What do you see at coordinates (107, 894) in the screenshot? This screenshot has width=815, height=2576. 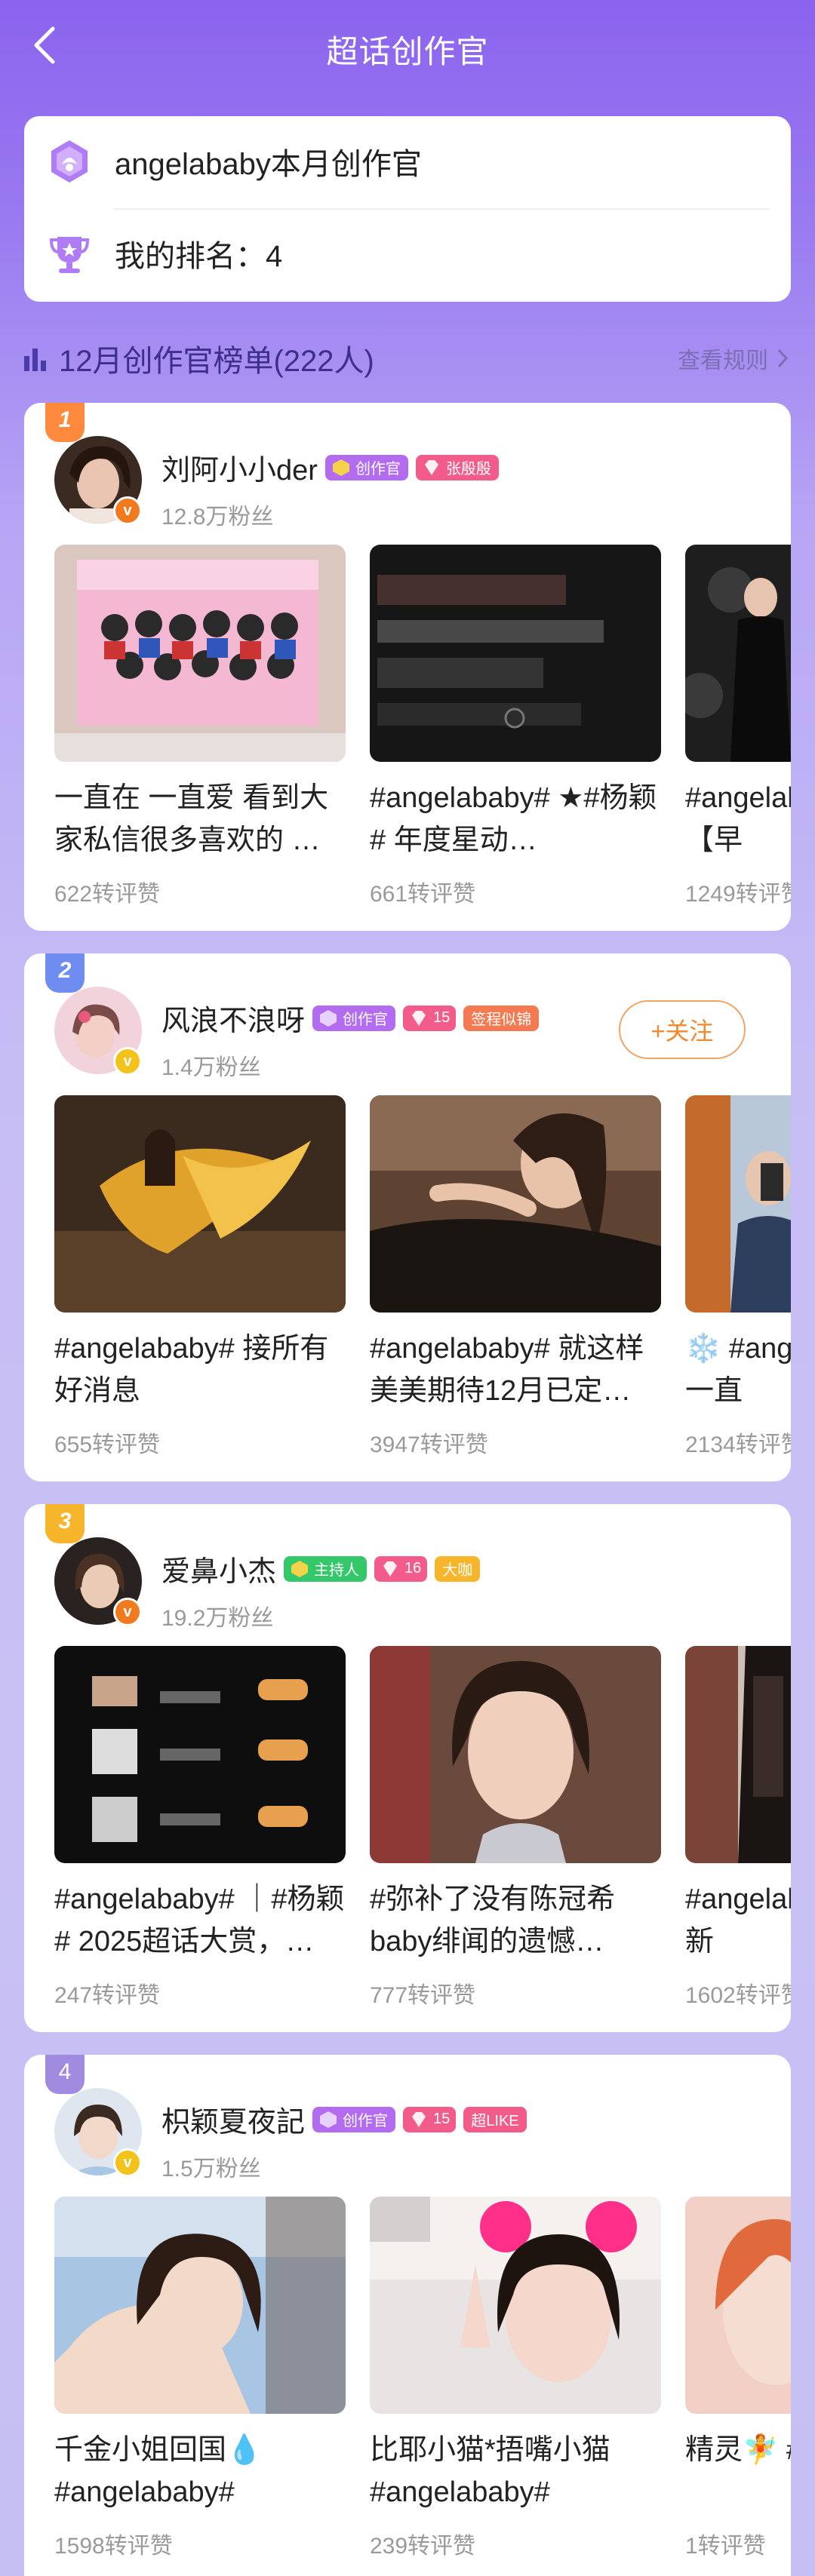 I see `post-stats: 622转评赞` at bounding box center [107, 894].